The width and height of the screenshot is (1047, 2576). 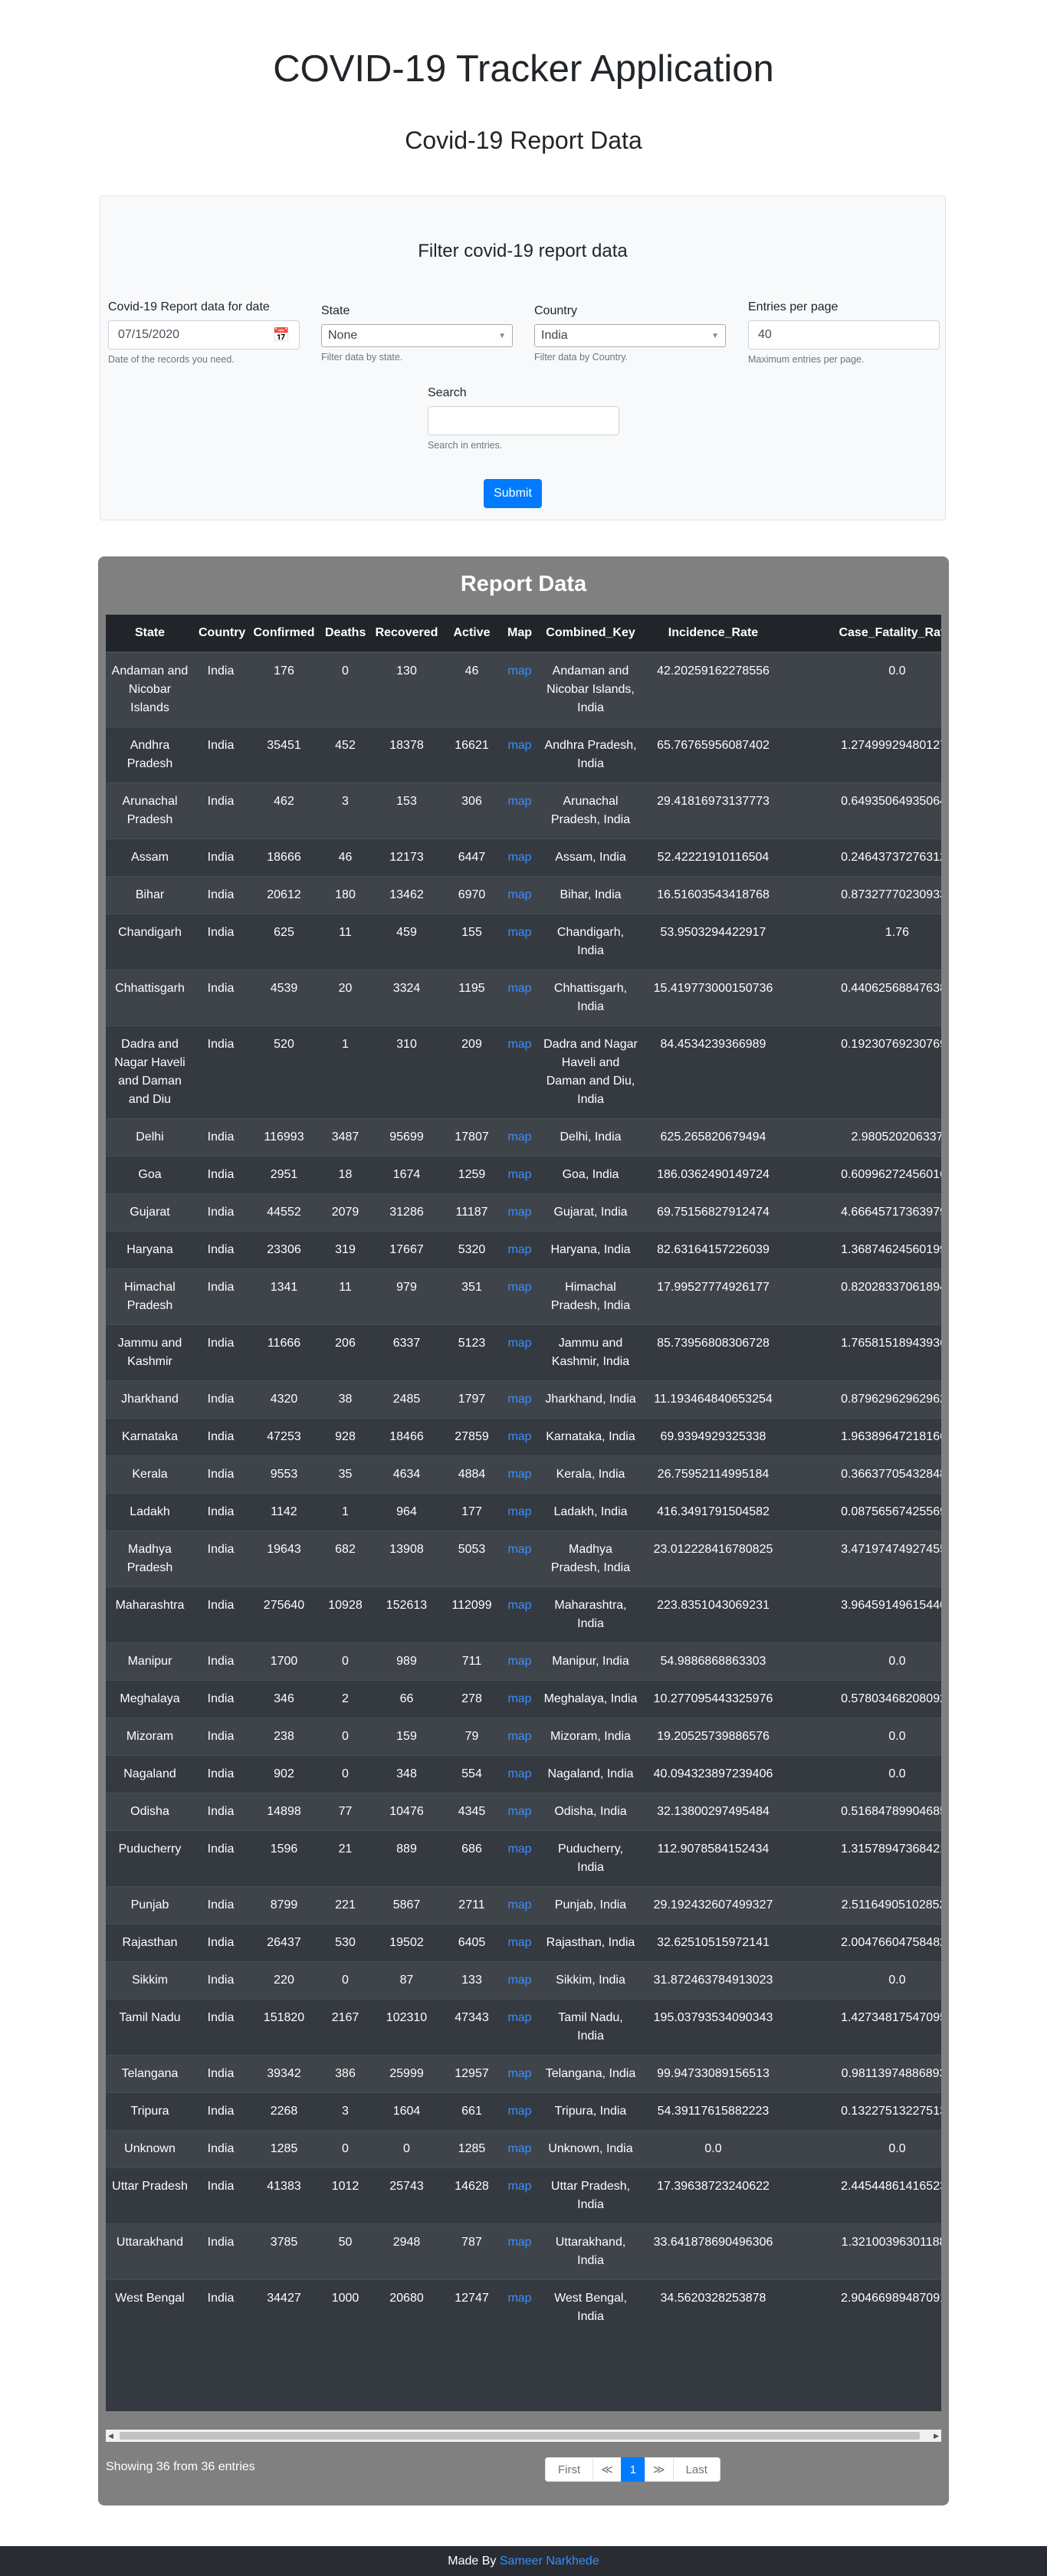 What do you see at coordinates (472, 1699) in the screenshot?
I see `table-cell: 278` at bounding box center [472, 1699].